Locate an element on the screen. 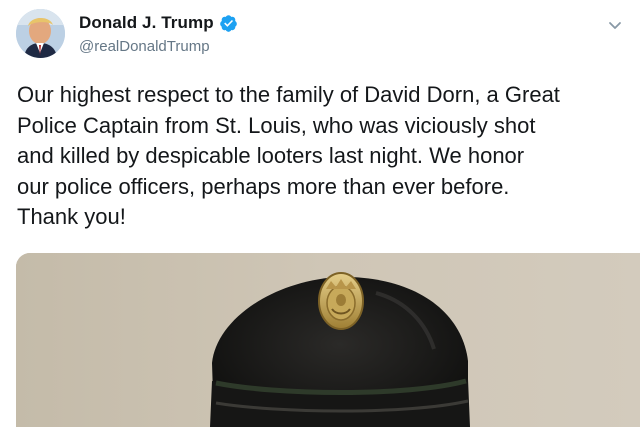 This screenshot has width=640, height=427. author-name: Donald J. Trump is located at coordinates (146, 23).